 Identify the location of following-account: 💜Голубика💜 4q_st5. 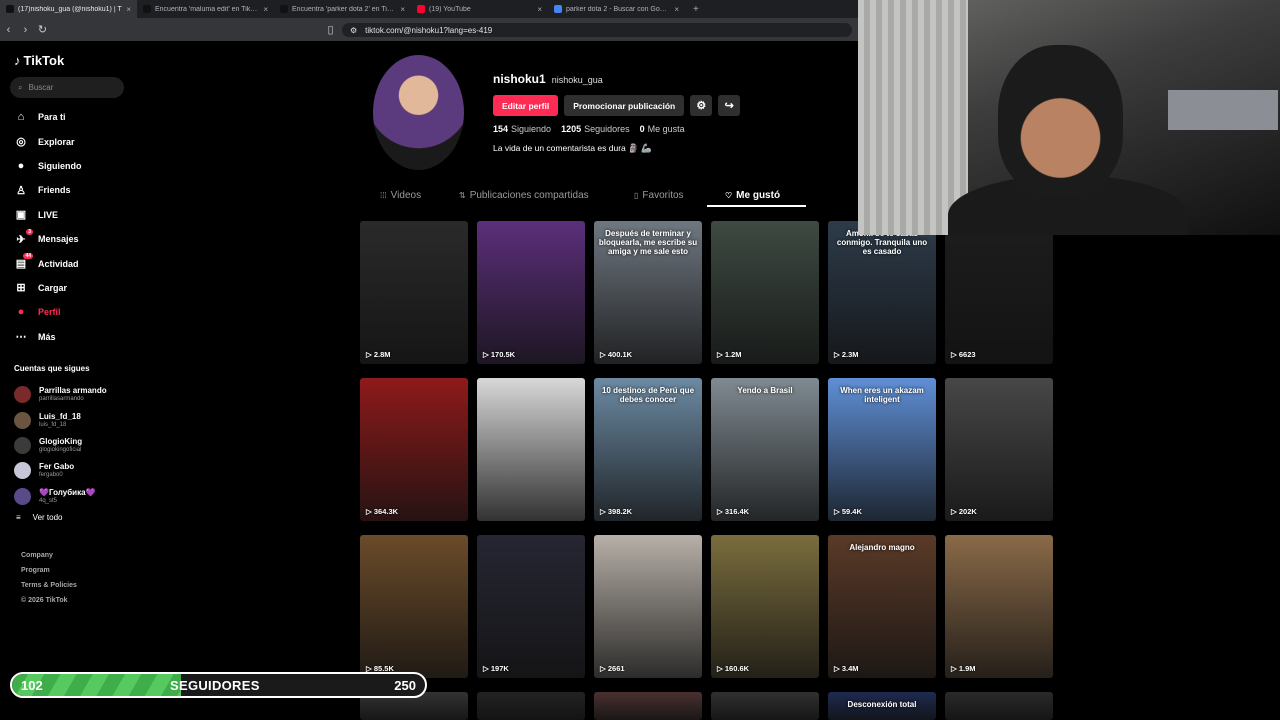
(60, 496).